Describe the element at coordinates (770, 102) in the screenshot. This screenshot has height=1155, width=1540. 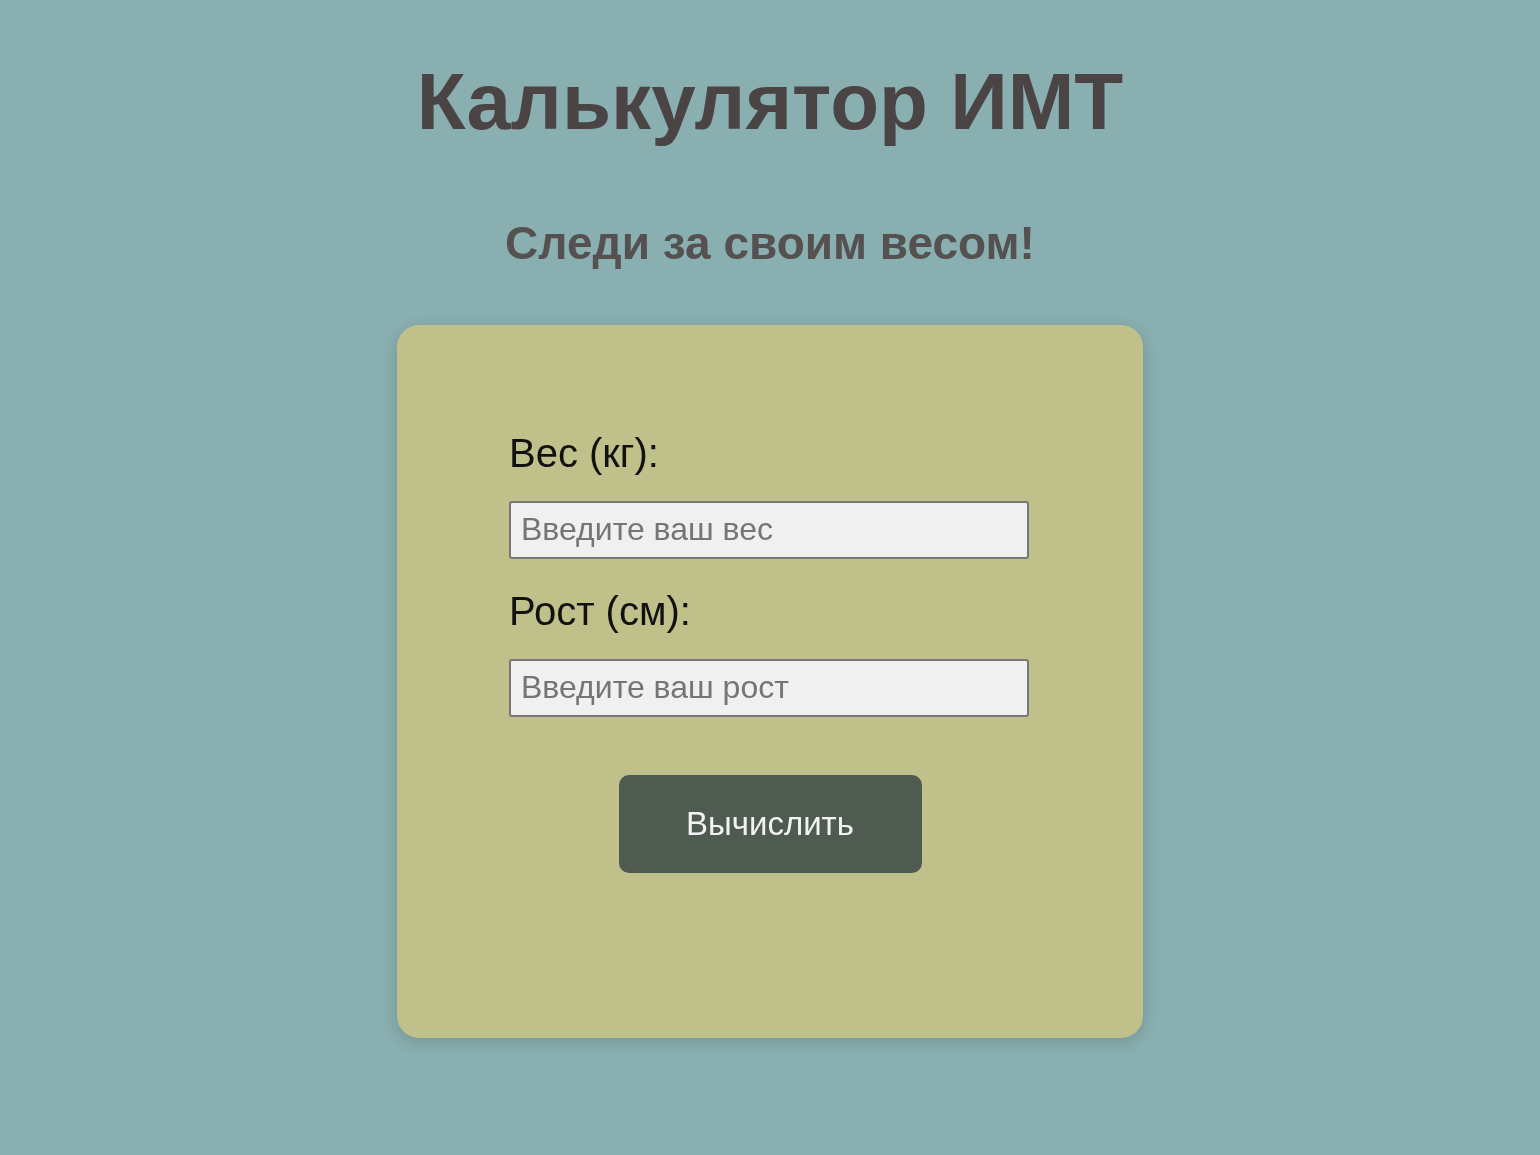
I see `page-title: Калькулятор ИМТ` at that location.